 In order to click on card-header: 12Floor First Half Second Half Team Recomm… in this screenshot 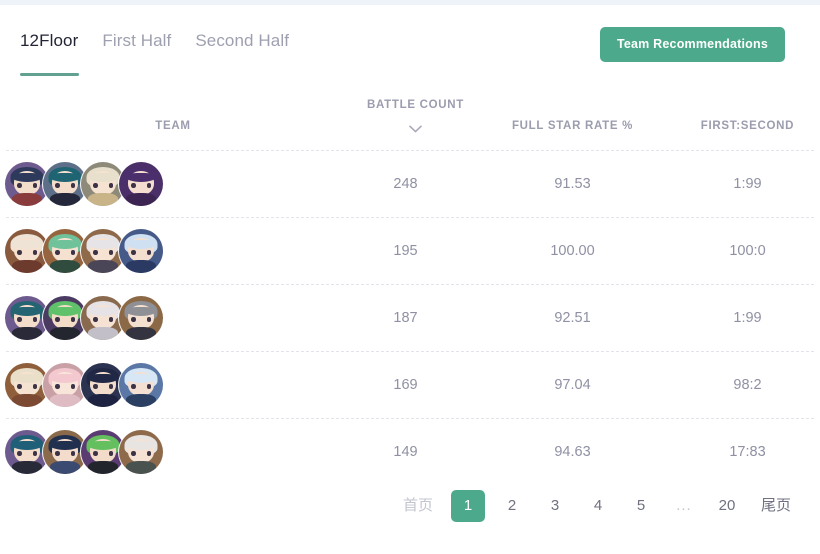, I will do `click(410, 40)`.